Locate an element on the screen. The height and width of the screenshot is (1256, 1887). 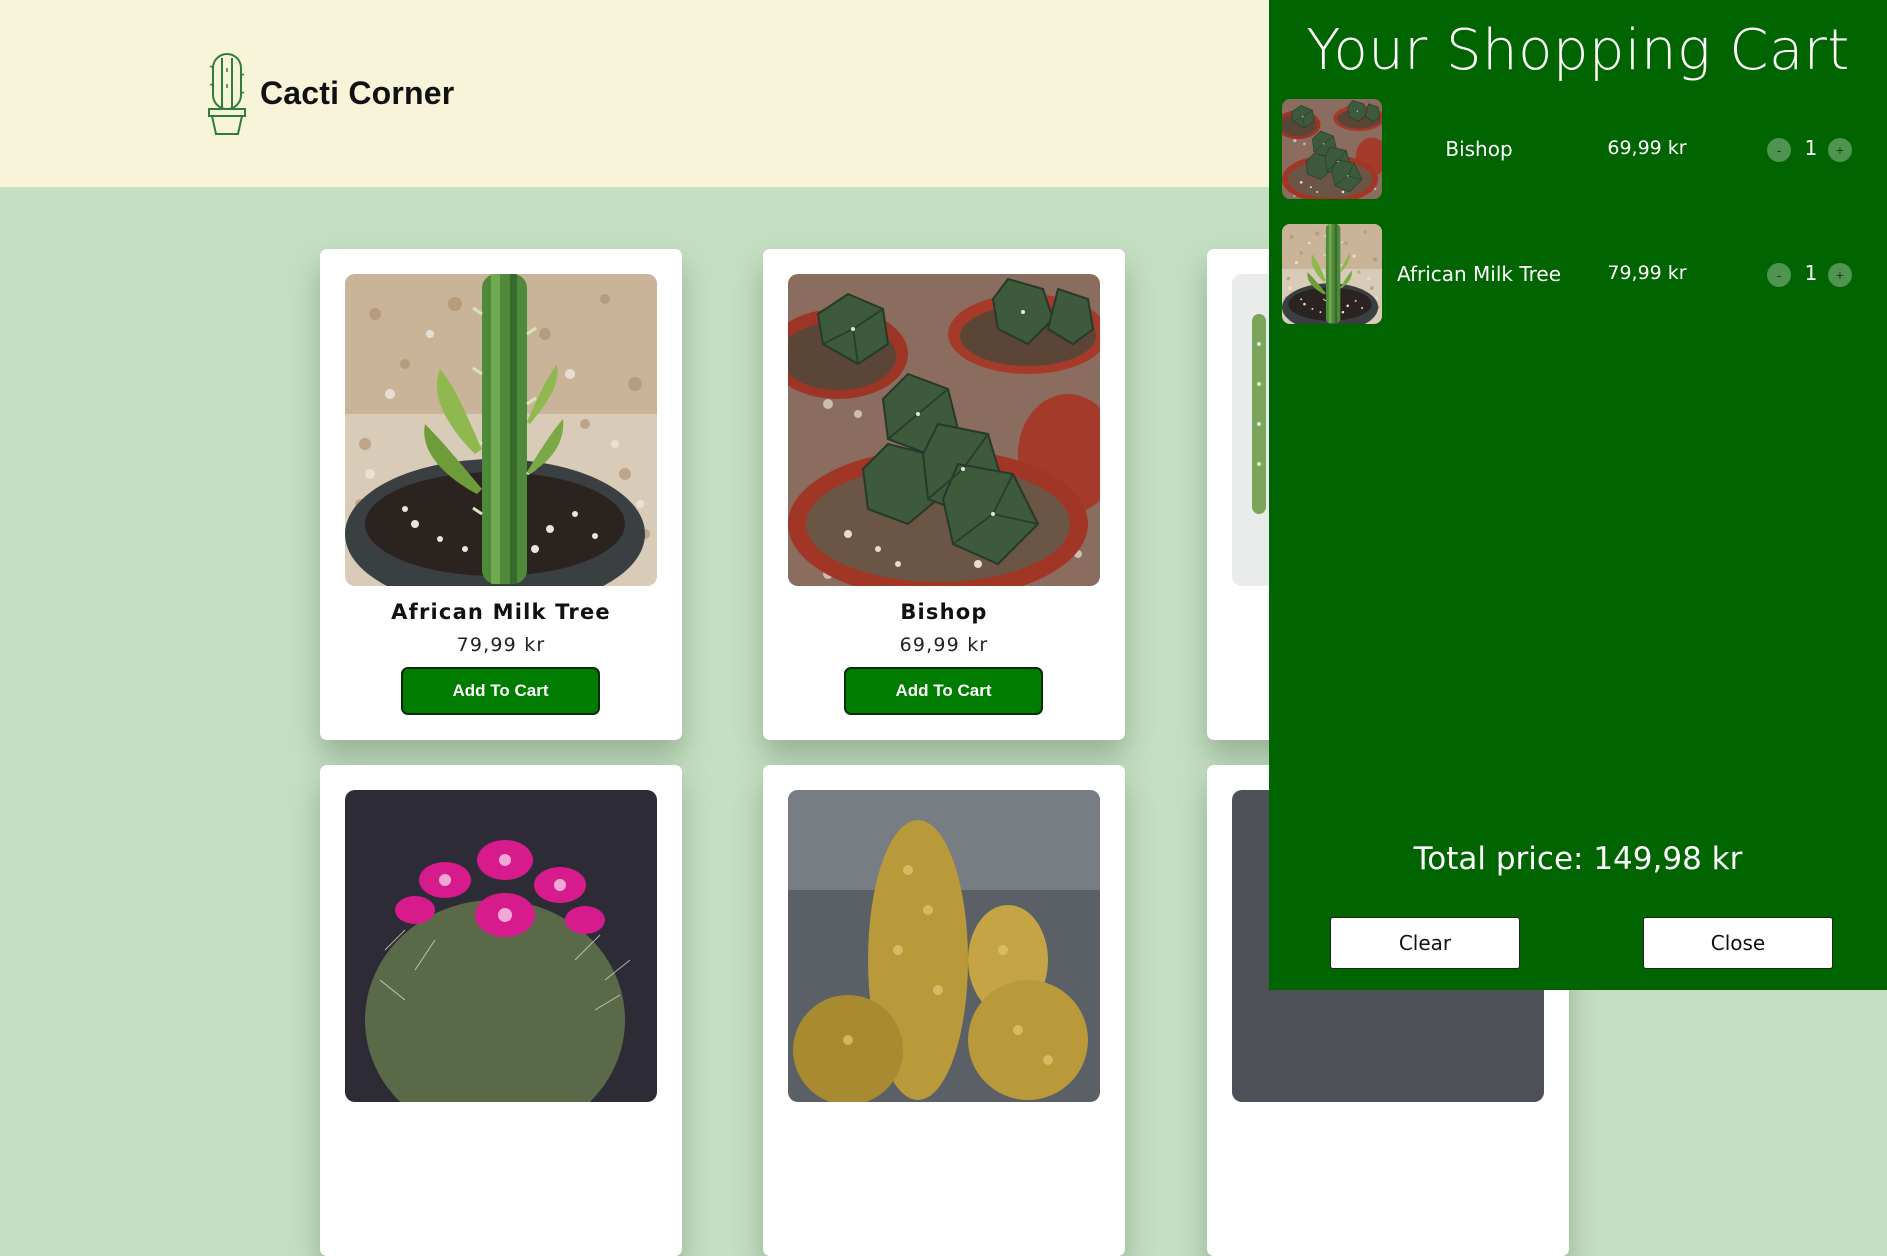
cart-total-price: Total price: 149,98 kr is located at coordinates (1578, 859).